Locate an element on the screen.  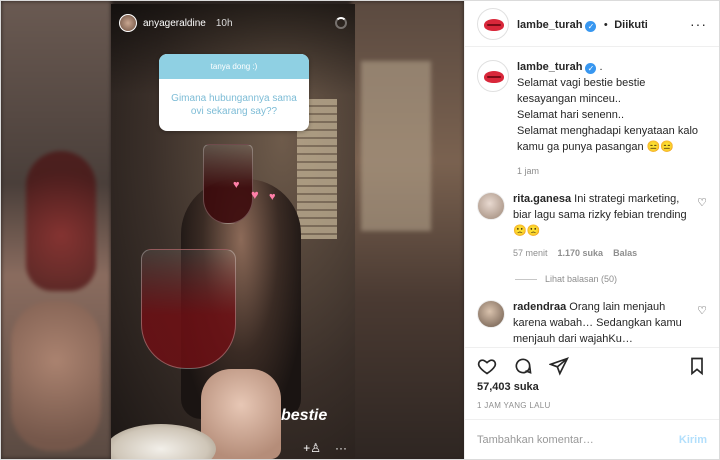
story-time: 10h is located at coordinates (224, 23).